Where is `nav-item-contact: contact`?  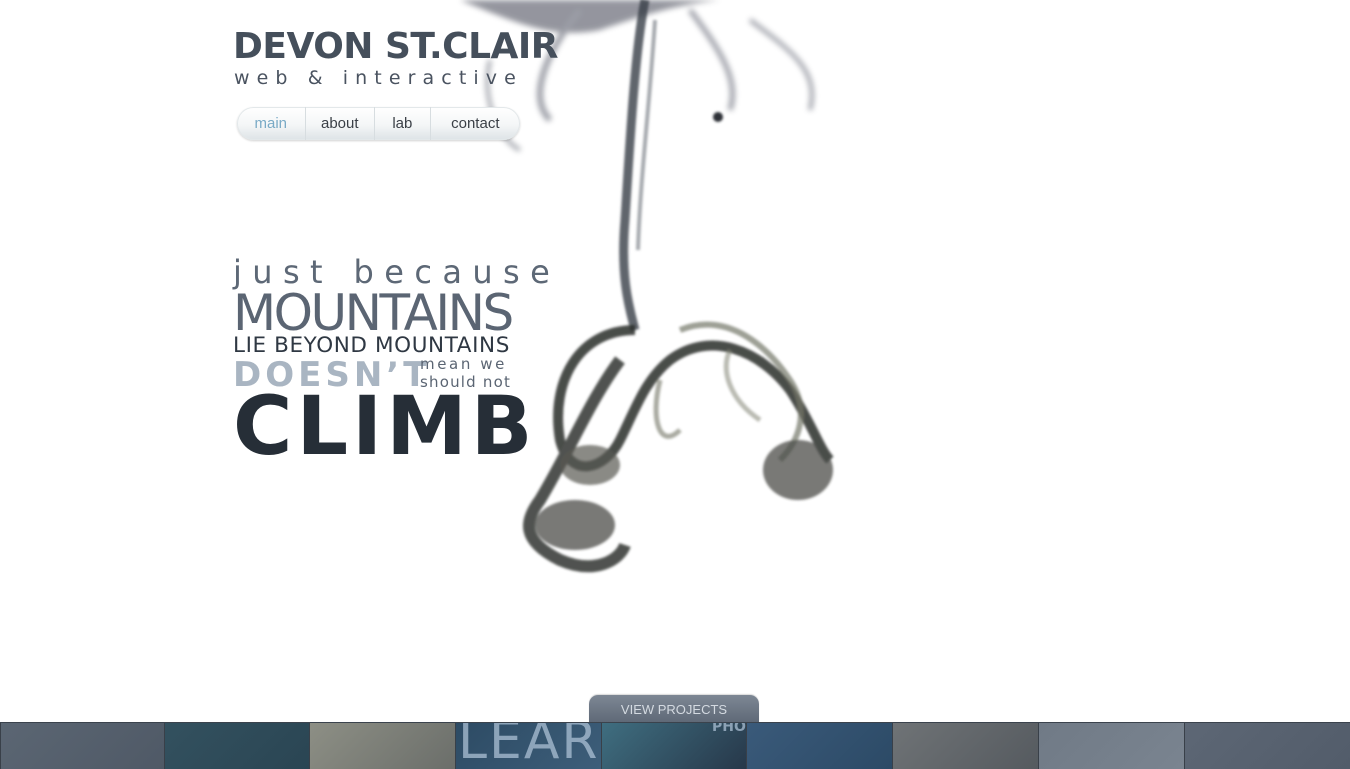 nav-item-contact: contact is located at coordinates (475, 123).